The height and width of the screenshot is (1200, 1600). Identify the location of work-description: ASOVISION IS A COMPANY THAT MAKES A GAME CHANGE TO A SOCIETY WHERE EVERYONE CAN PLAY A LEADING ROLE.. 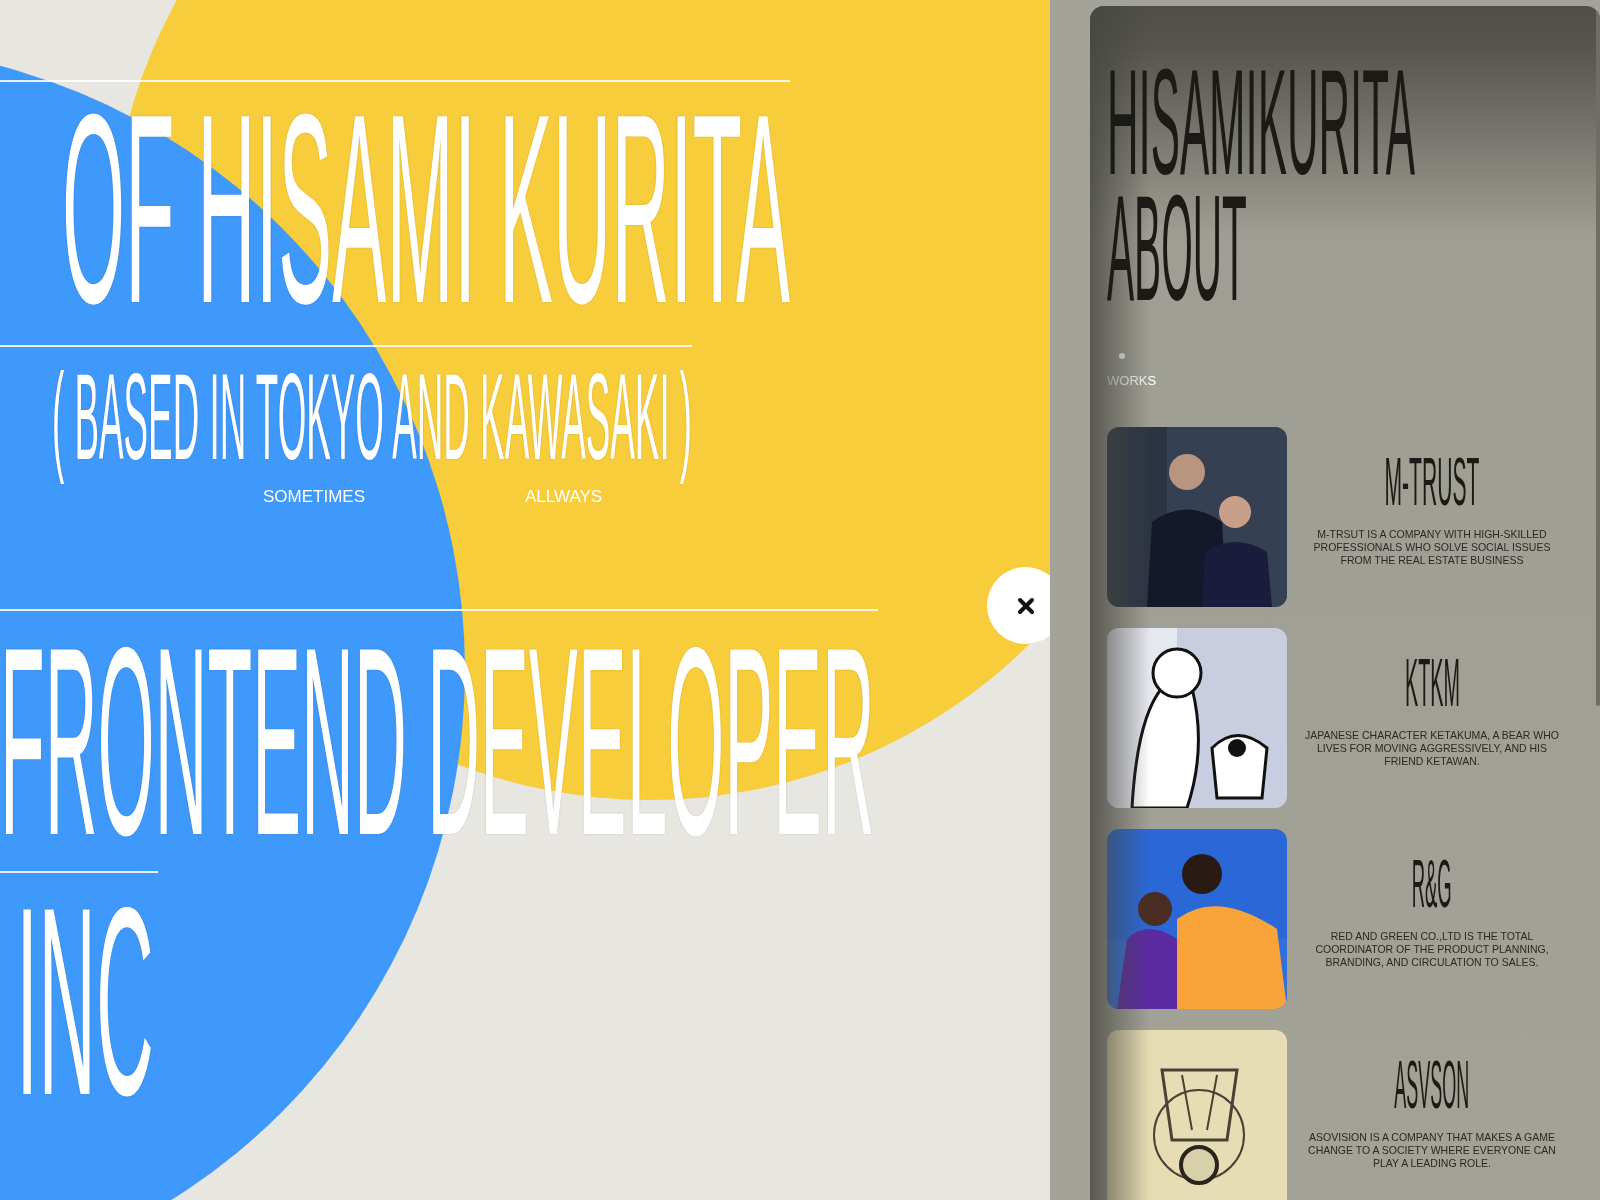
(1432, 1150).